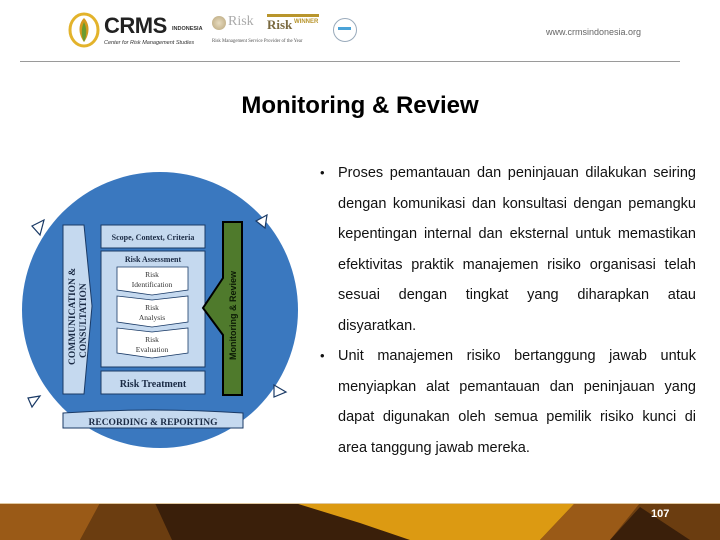 The width and height of the screenshot is (720, 540). I want to click on website-url: www.crmsindonesia.org, so click(594, 32).